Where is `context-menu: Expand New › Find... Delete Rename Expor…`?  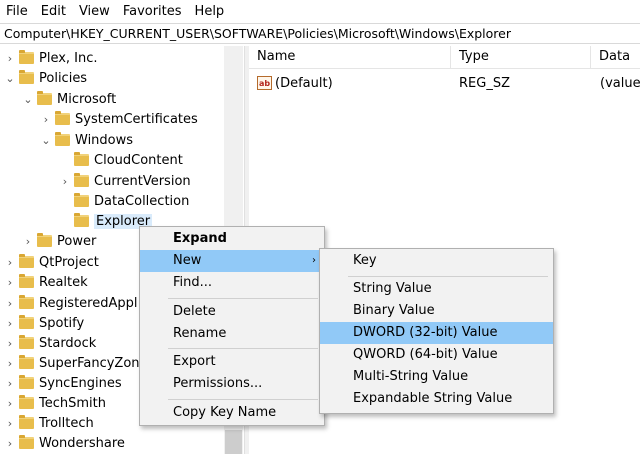 context-menu: Expand New › Find... Delete Rename Expor… is located at coordinates (232, 326).